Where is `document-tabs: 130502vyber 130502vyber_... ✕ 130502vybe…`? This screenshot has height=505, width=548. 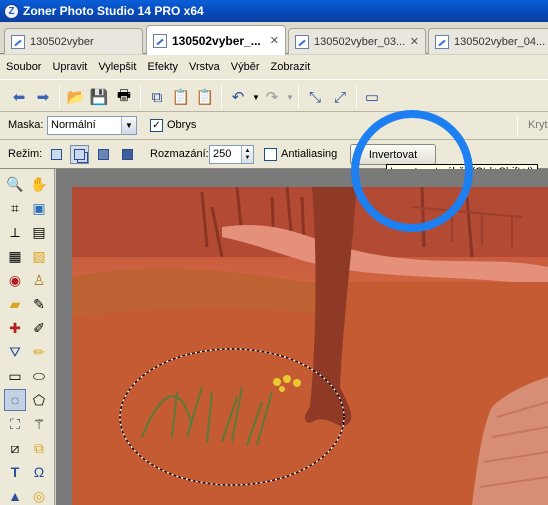
document-tabs: 130502vyber 130502vyber_... ✕ 130502vybe… is located at coordinates (274, 38).